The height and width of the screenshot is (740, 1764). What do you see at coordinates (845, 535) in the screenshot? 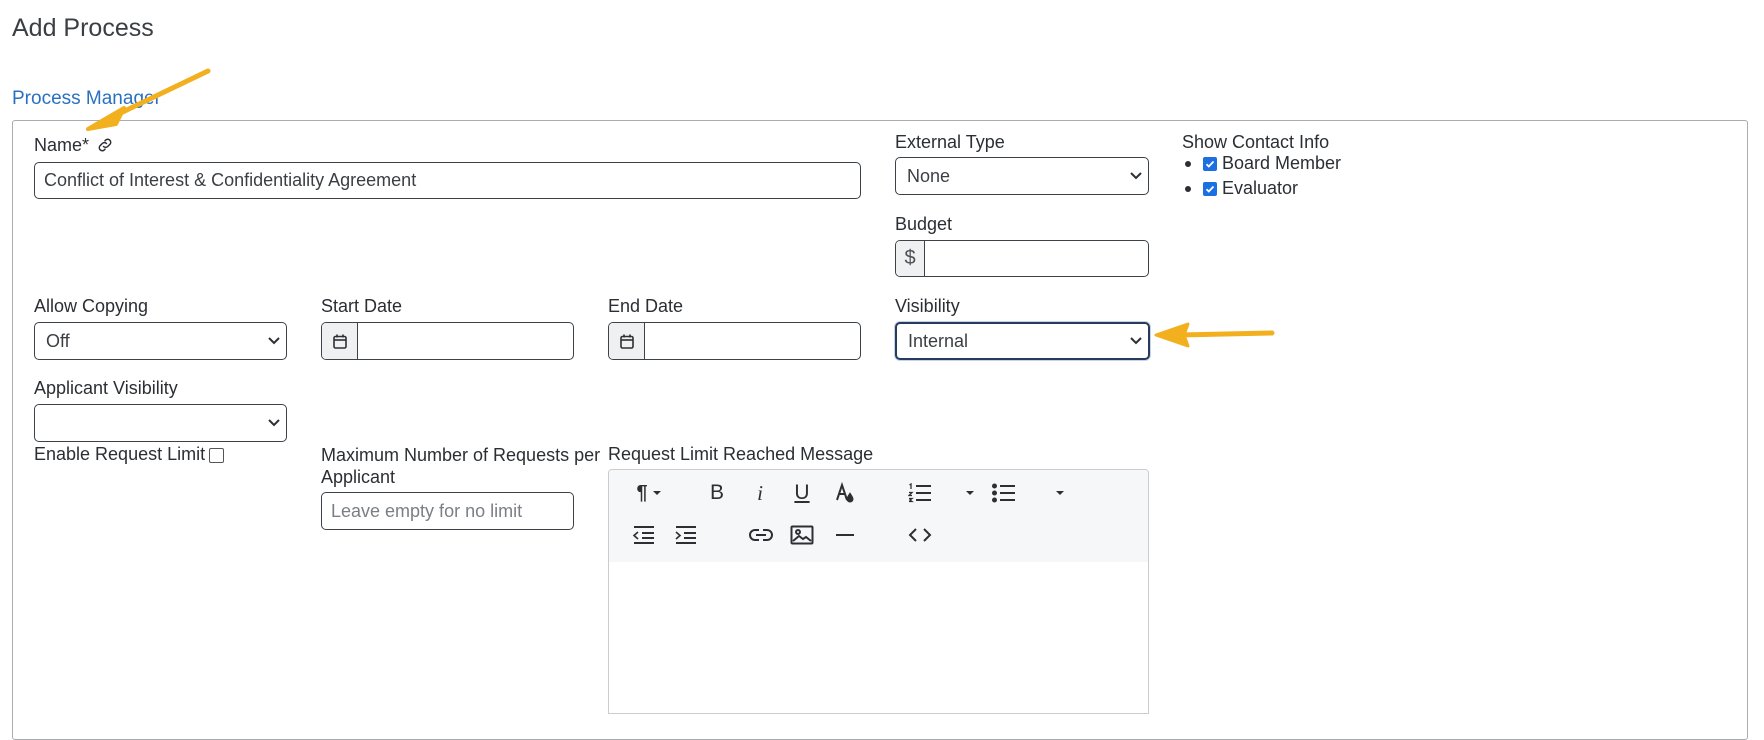
I see `horizontal-rule-icon` at bounding box center [845, 535].